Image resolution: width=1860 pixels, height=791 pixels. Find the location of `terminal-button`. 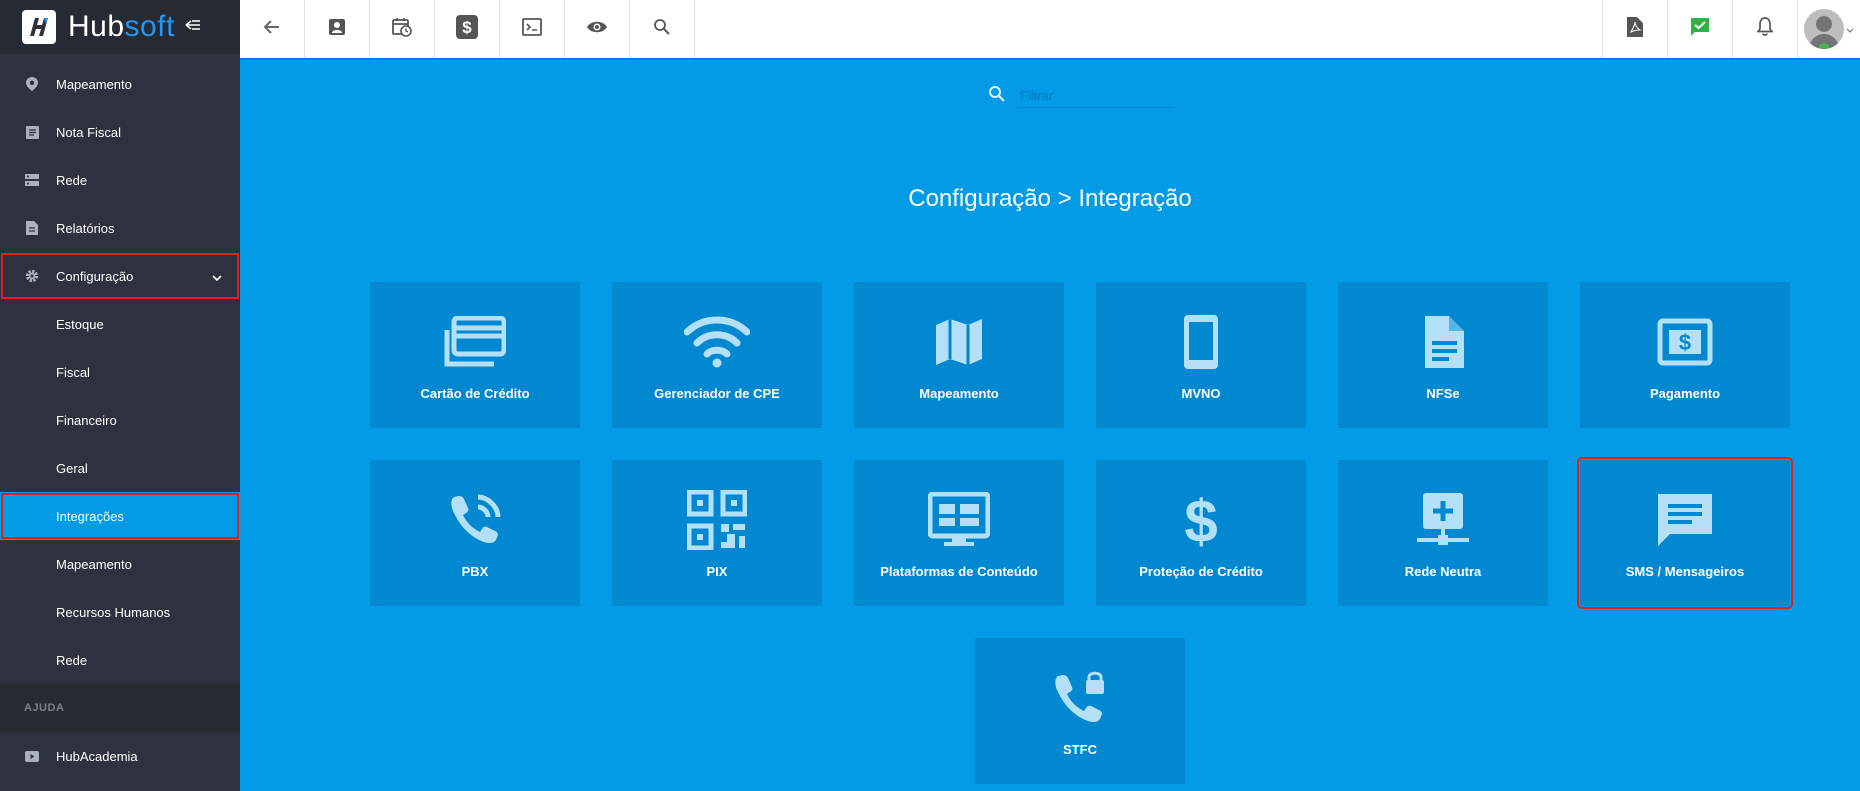

terminal-button is located at coordinates (532, 29).